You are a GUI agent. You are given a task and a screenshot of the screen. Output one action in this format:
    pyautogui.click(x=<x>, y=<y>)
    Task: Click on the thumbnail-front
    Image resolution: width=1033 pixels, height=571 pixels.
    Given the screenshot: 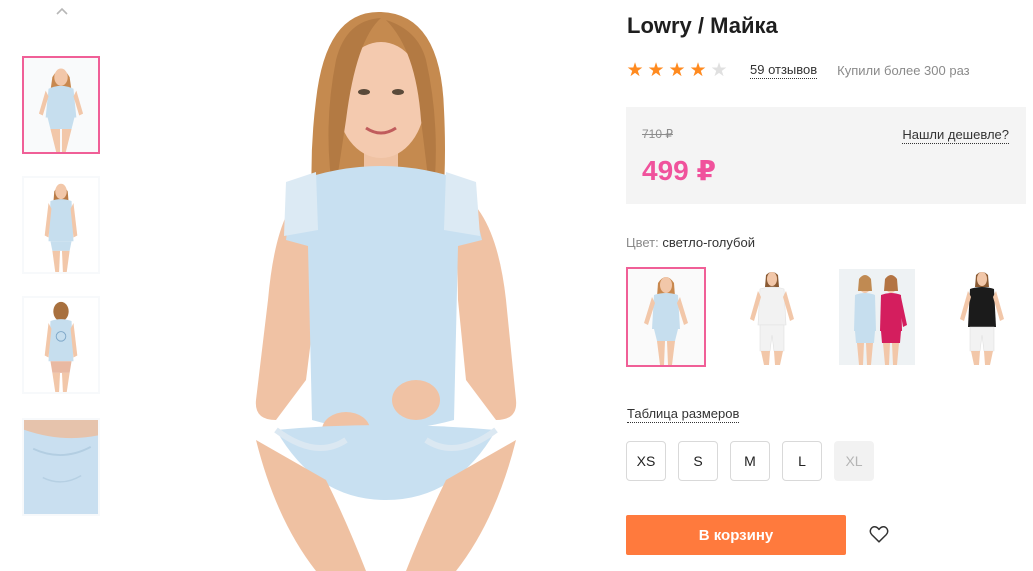 What is the action you would take?
    pyautogui.click(x=61, y=105)
    